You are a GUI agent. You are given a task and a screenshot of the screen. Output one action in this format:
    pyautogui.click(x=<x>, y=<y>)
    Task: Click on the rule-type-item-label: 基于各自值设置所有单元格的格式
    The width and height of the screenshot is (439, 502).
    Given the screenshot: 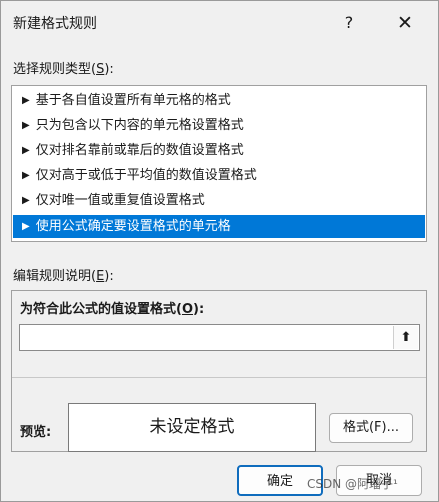 What is the action you would take?
    pyautogui.click(x=133, y=100)
    